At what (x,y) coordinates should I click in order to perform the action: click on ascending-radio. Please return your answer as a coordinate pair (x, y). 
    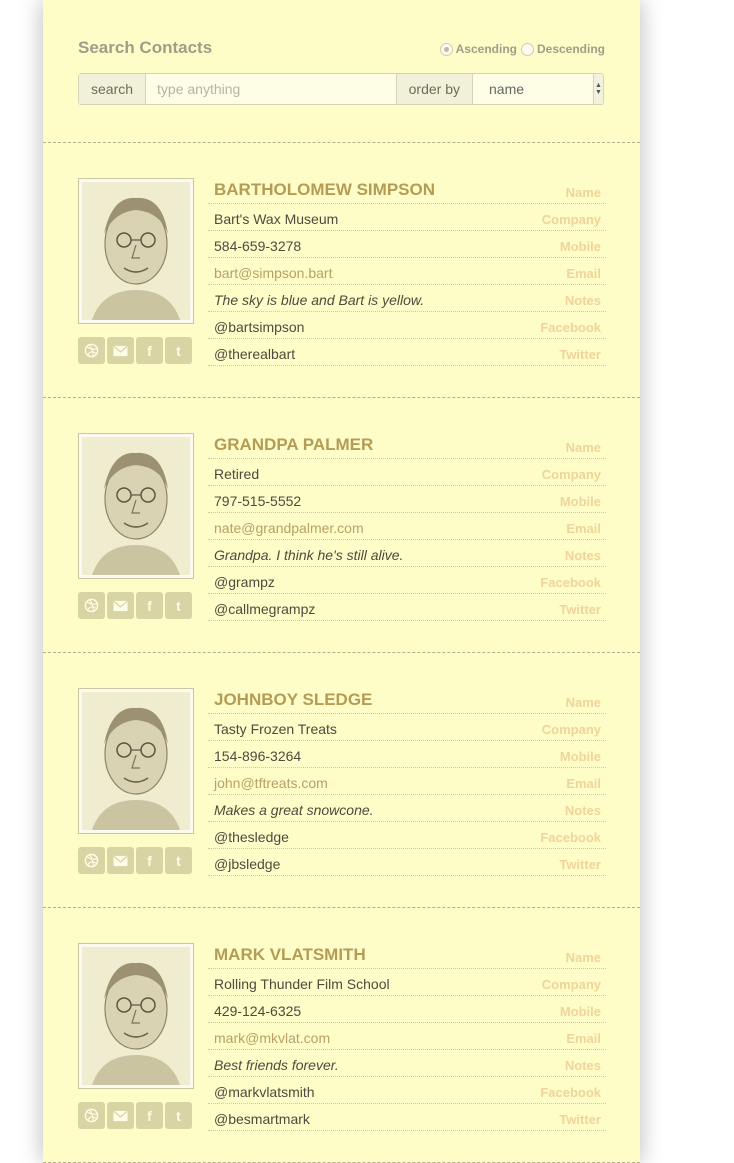
    Looking at the image, I should click on (446, 49).